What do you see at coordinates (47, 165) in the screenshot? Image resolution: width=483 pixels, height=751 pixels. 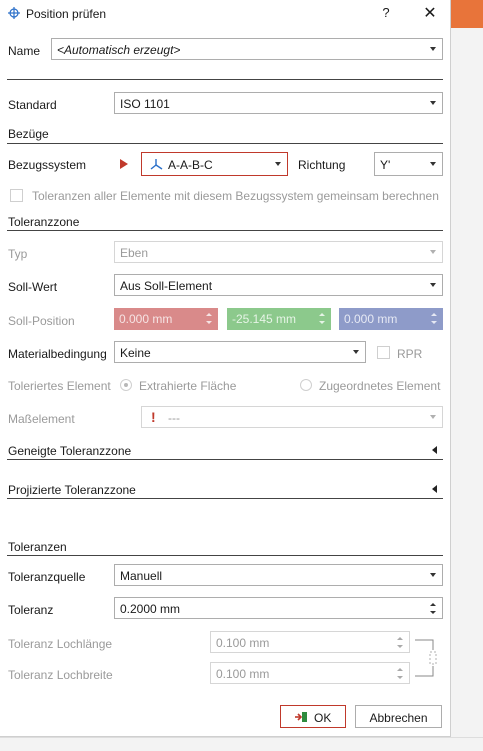 I see `bezugssystem-label: Bezugssystem` at bounding box center [47, 165].